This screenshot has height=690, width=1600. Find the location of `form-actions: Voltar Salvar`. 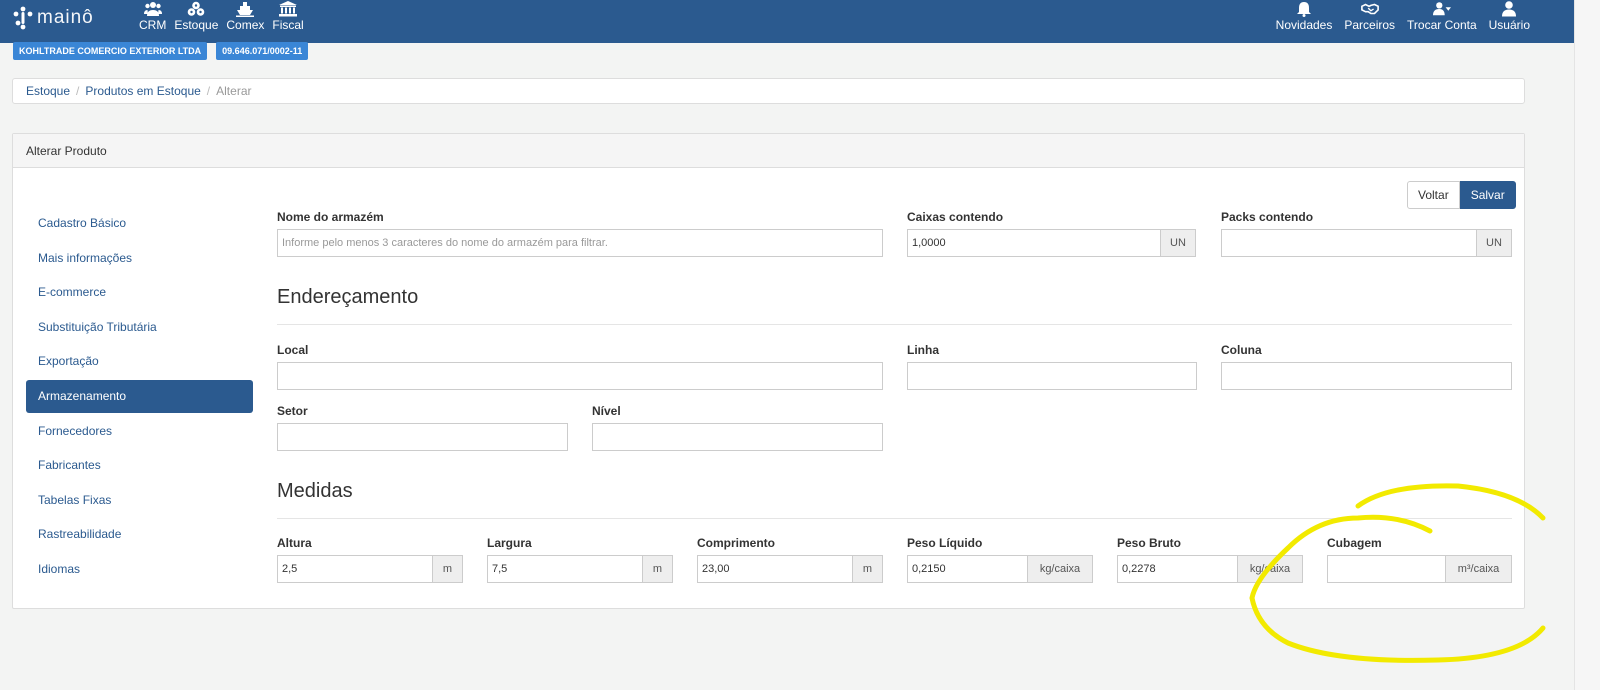

form-actions: Voltar Salvar is located at coordinates (1461, 195).